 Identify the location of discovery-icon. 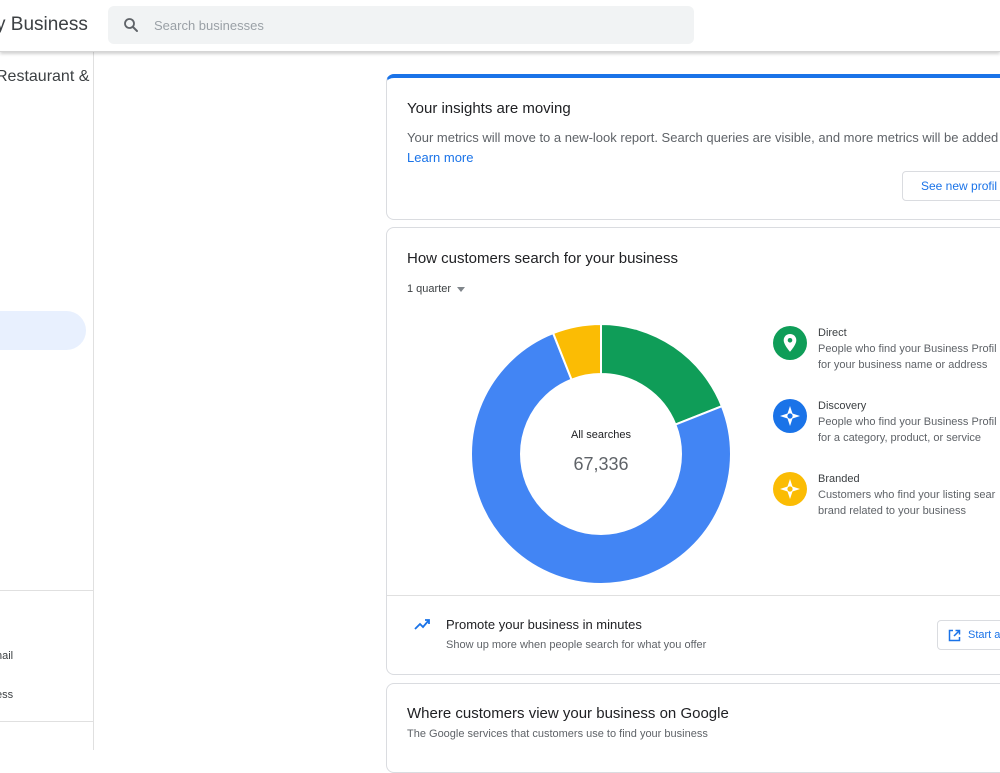
(790, 416).